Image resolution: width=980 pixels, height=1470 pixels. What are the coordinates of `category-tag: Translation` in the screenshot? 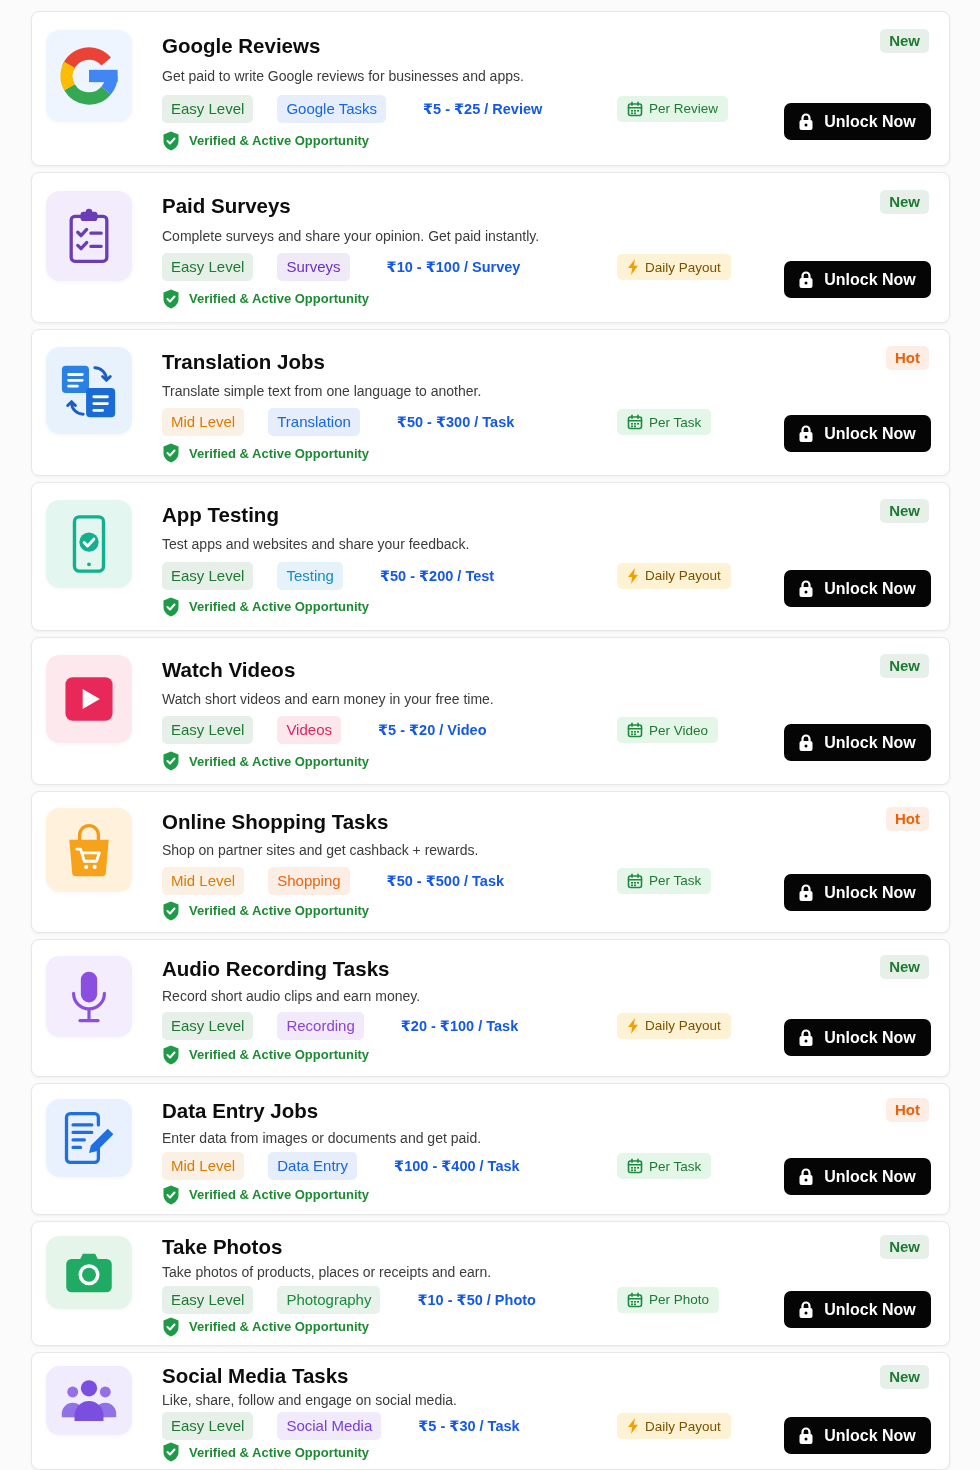 It's located at (314, 422).